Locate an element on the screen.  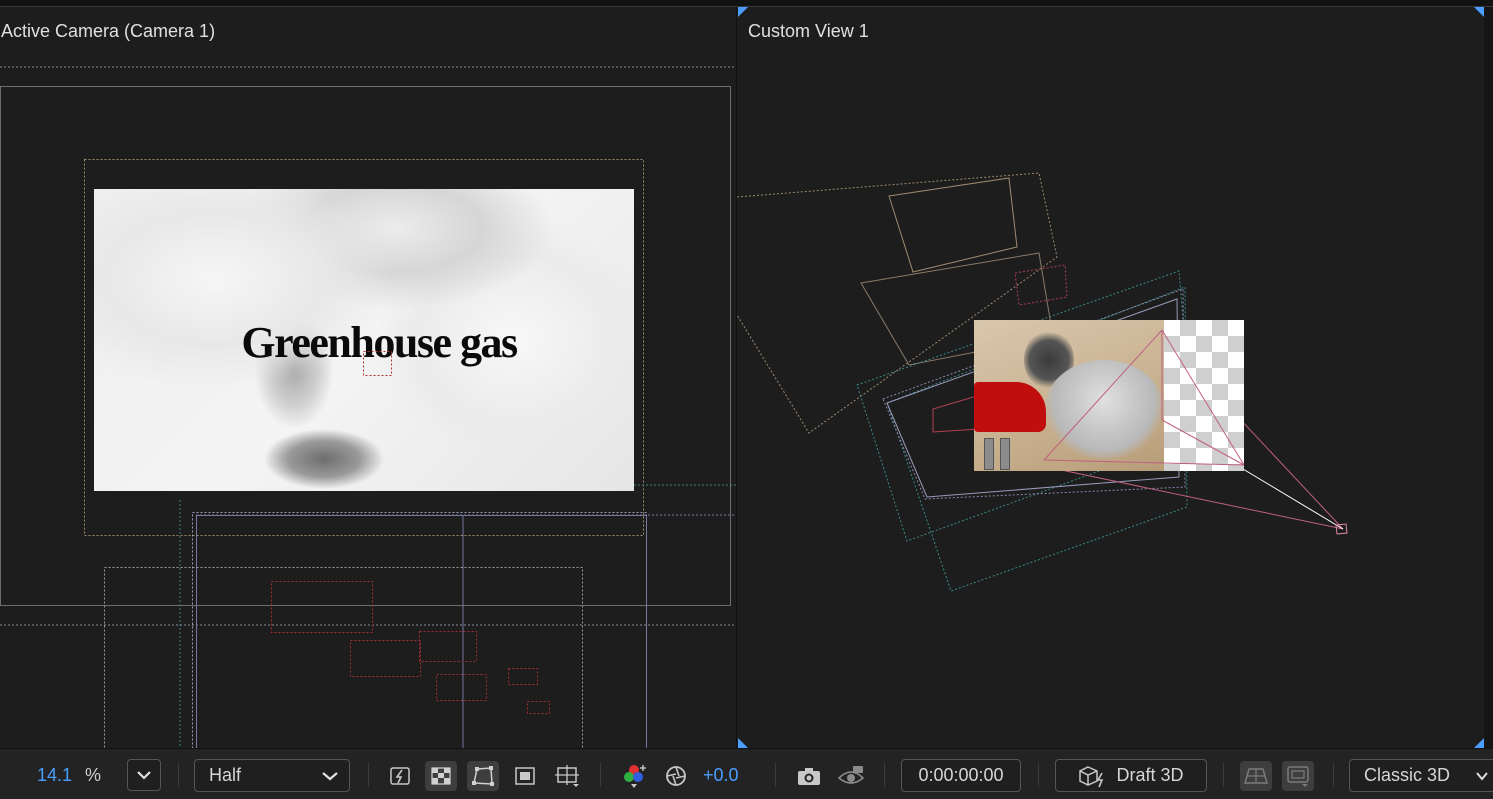
zoom-dropdown-button is located at coordinates (144, 775).